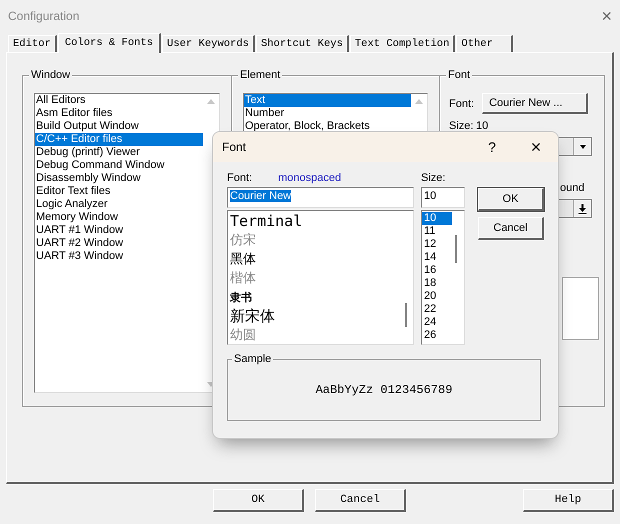  What do you see at coordinates (320, 316) in the screenshot?
I see `font-item: 新宋体` at bounding box center [320, 316].